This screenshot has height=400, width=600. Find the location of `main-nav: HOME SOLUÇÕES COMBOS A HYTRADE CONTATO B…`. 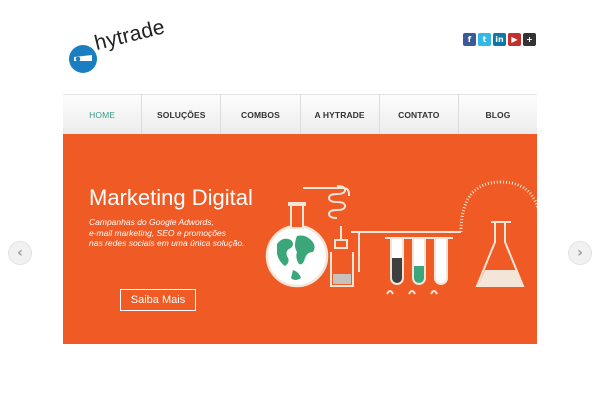

main-nav: HOME SOLUÇÕES COMBOS A HYTRADE CONTATO B… is located at coordinates (300, 114).